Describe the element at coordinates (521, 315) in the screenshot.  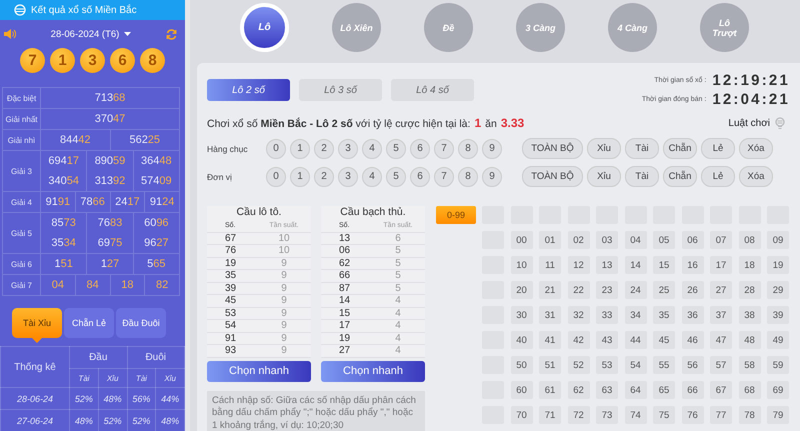
I see `number-button: 30` at that location.